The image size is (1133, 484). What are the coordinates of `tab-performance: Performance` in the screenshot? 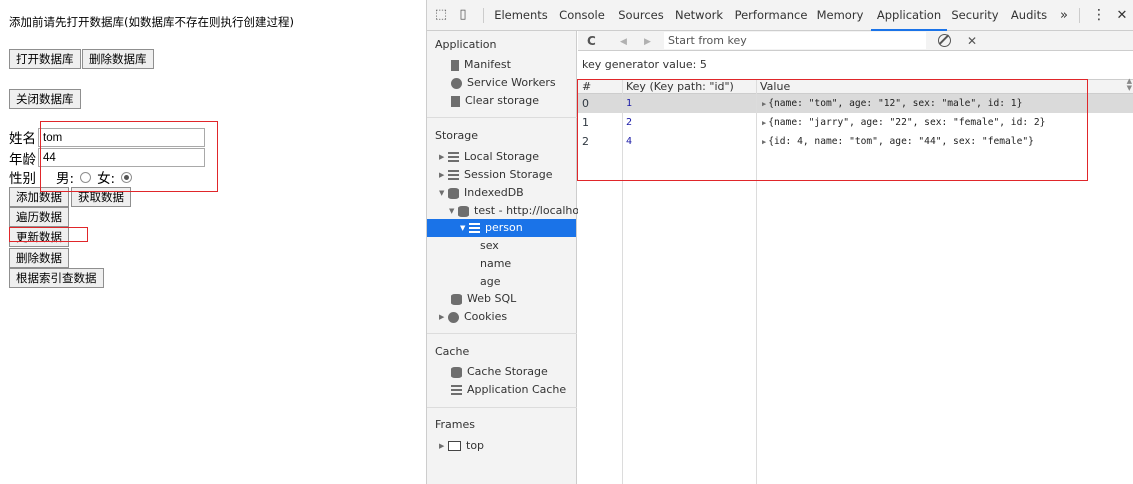 It's located at (771, 15).